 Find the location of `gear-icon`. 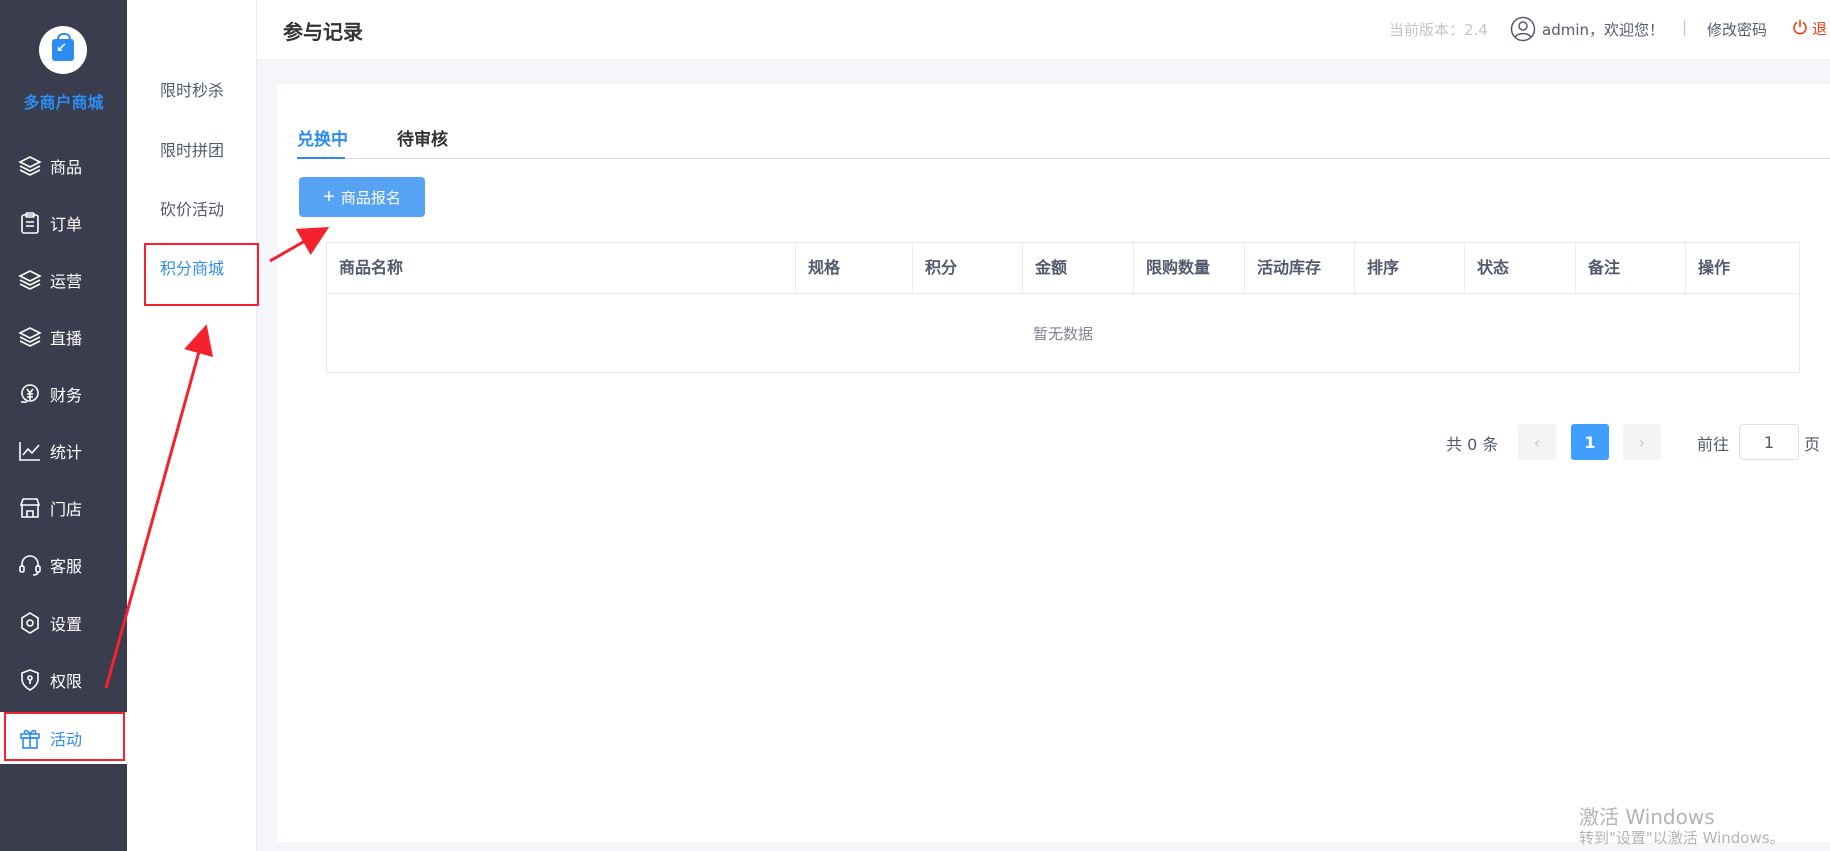

gear-icon is located at coordinates (30, 623).